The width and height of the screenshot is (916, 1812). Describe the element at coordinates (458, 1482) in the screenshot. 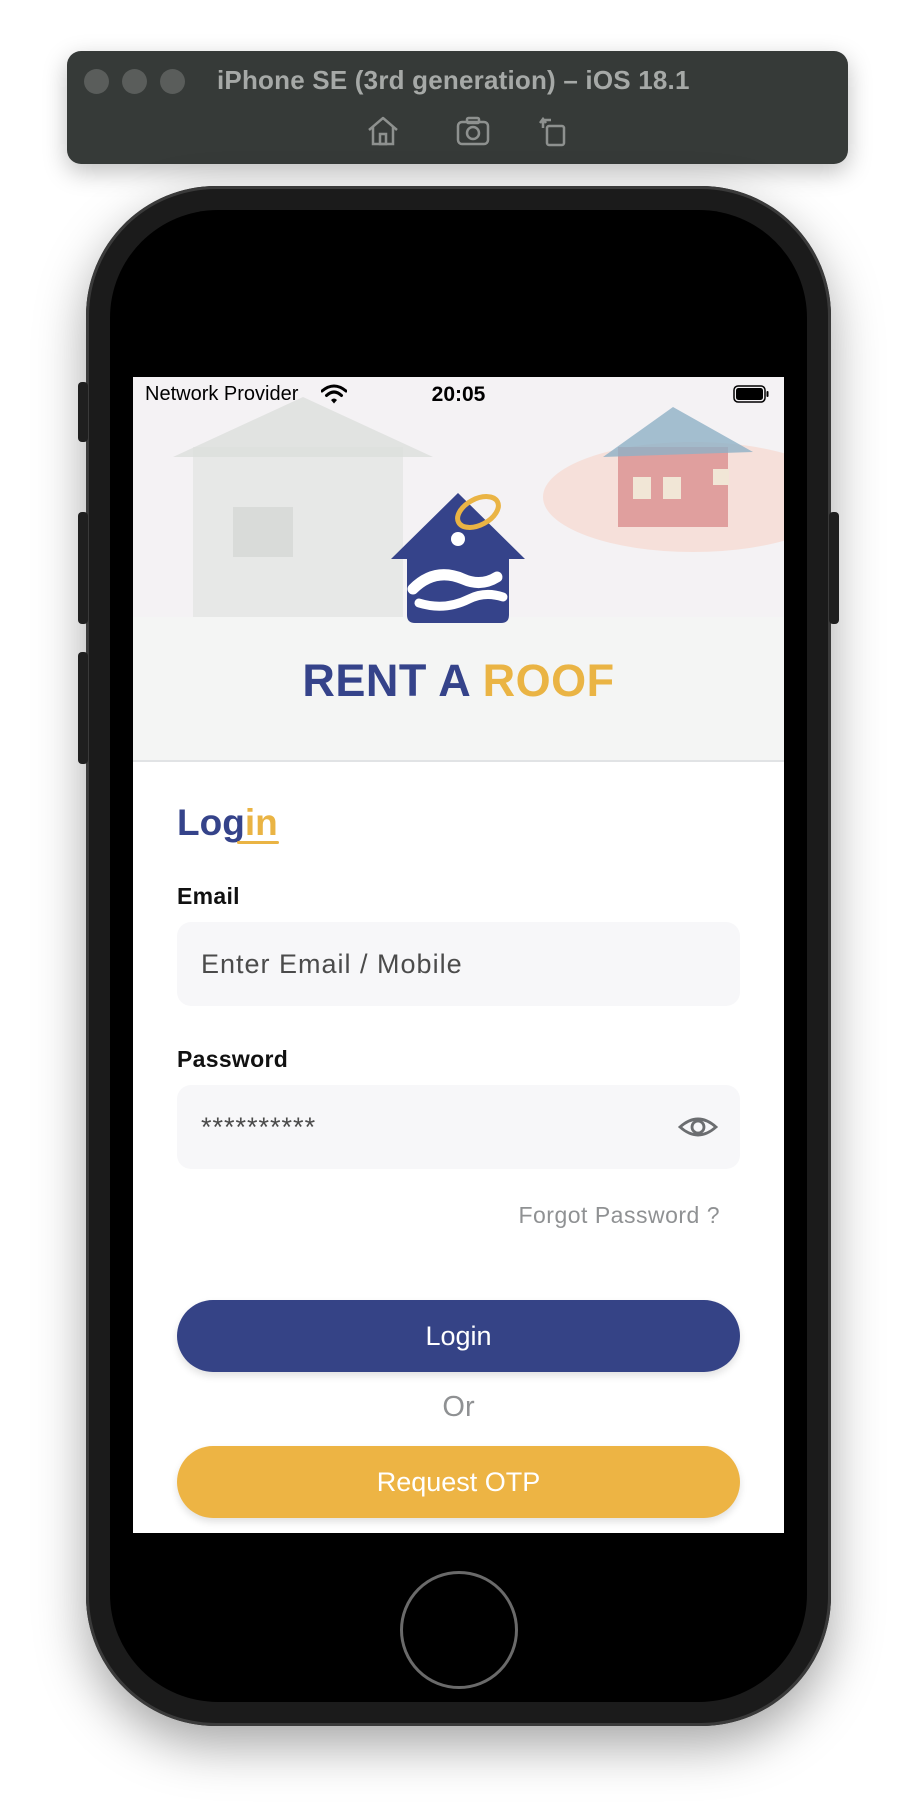

I see `request-otp-button: Request OTP` at that location.